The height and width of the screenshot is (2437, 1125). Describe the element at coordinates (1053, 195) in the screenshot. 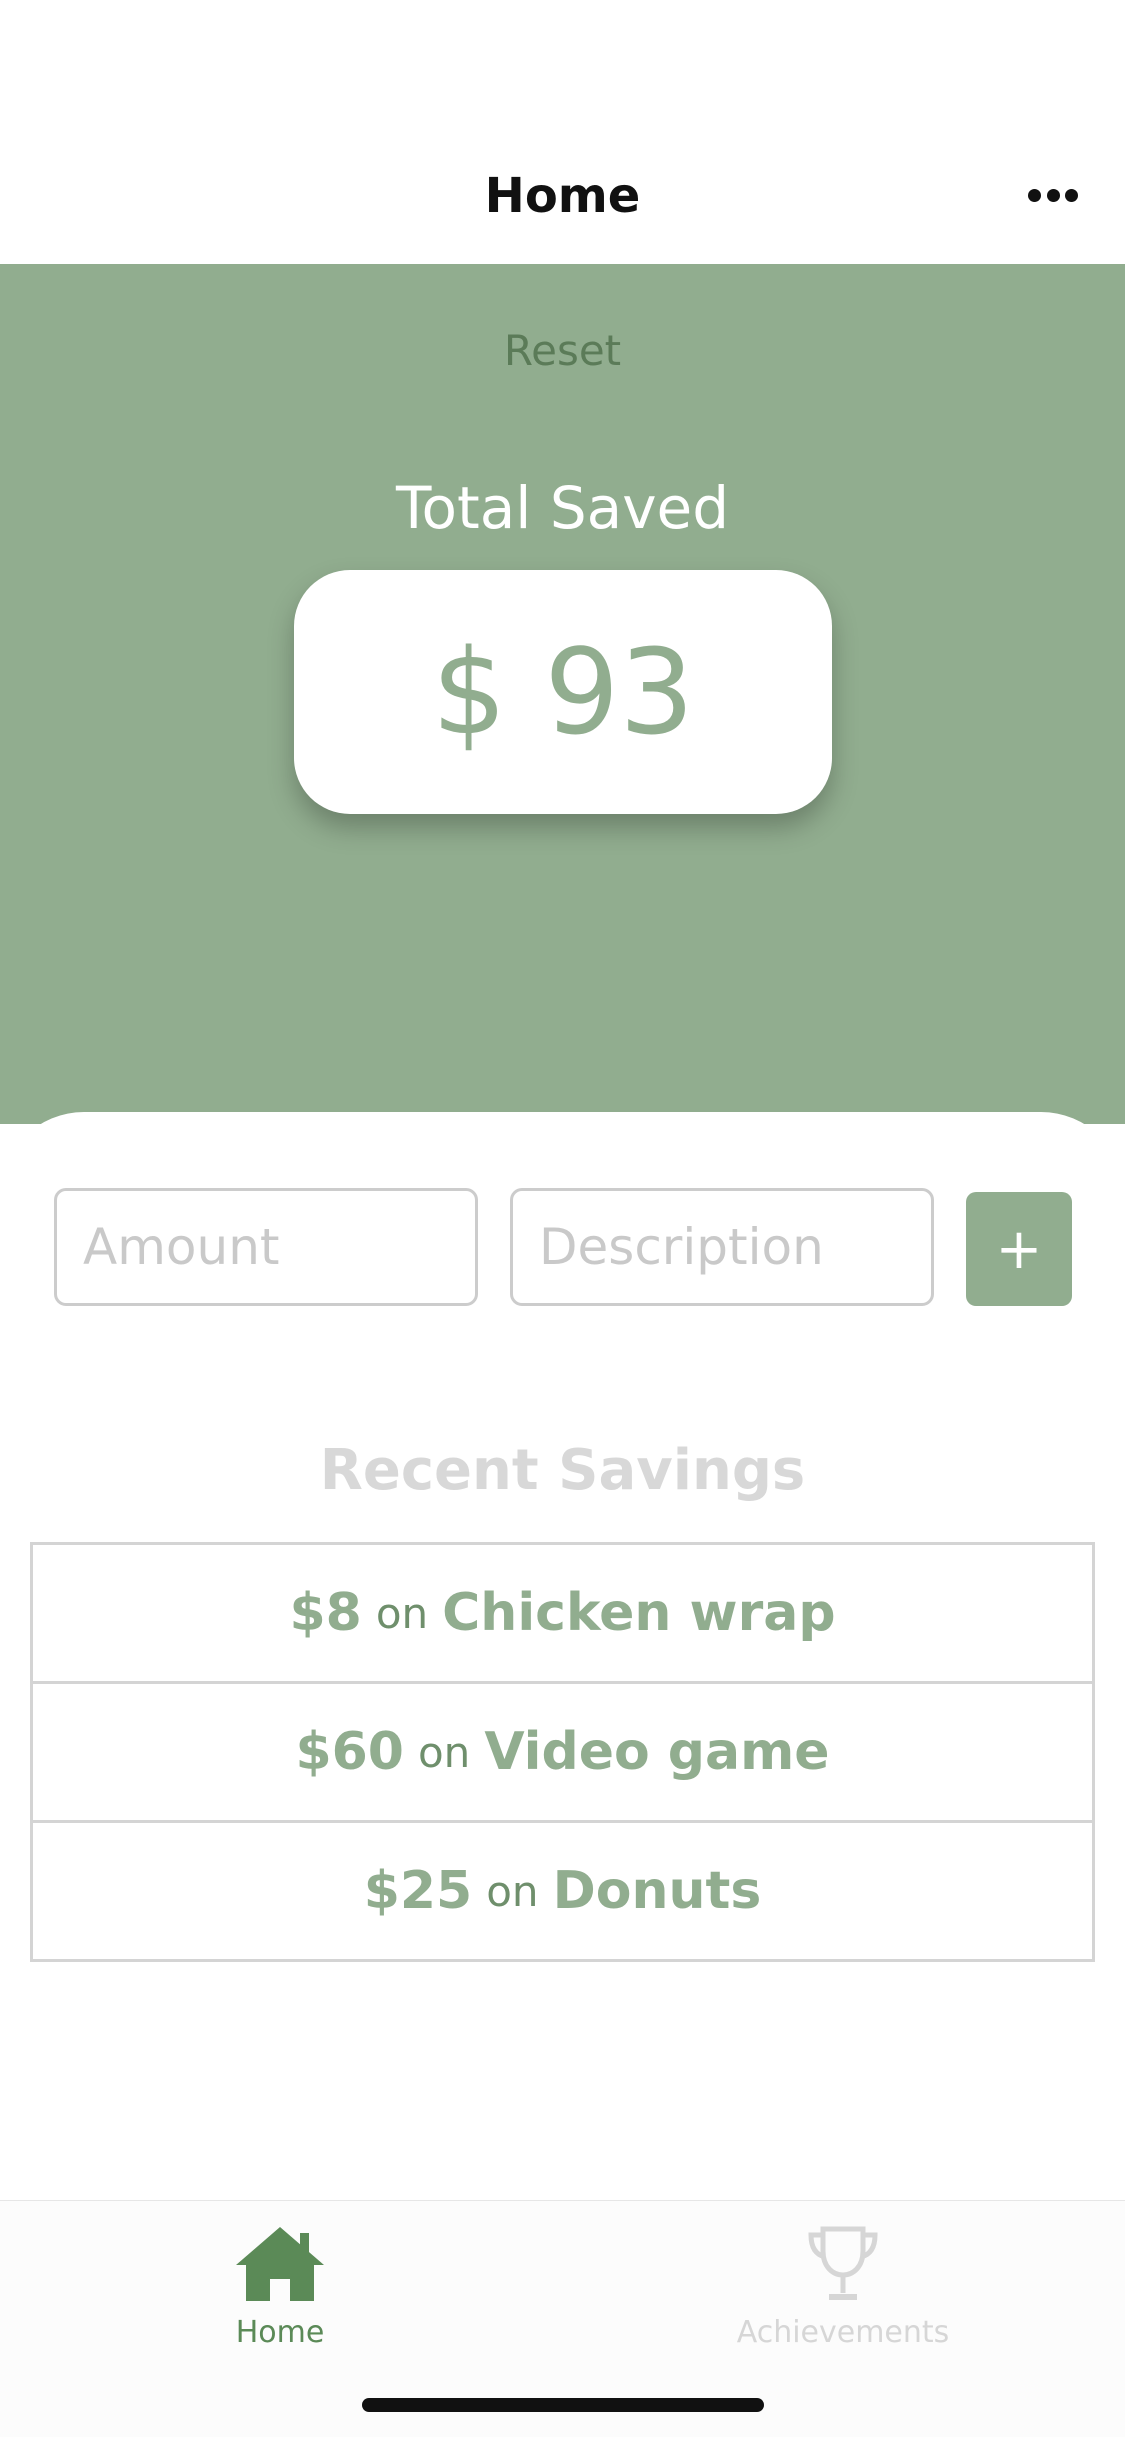

I see `ellipsis-icon` at that location.